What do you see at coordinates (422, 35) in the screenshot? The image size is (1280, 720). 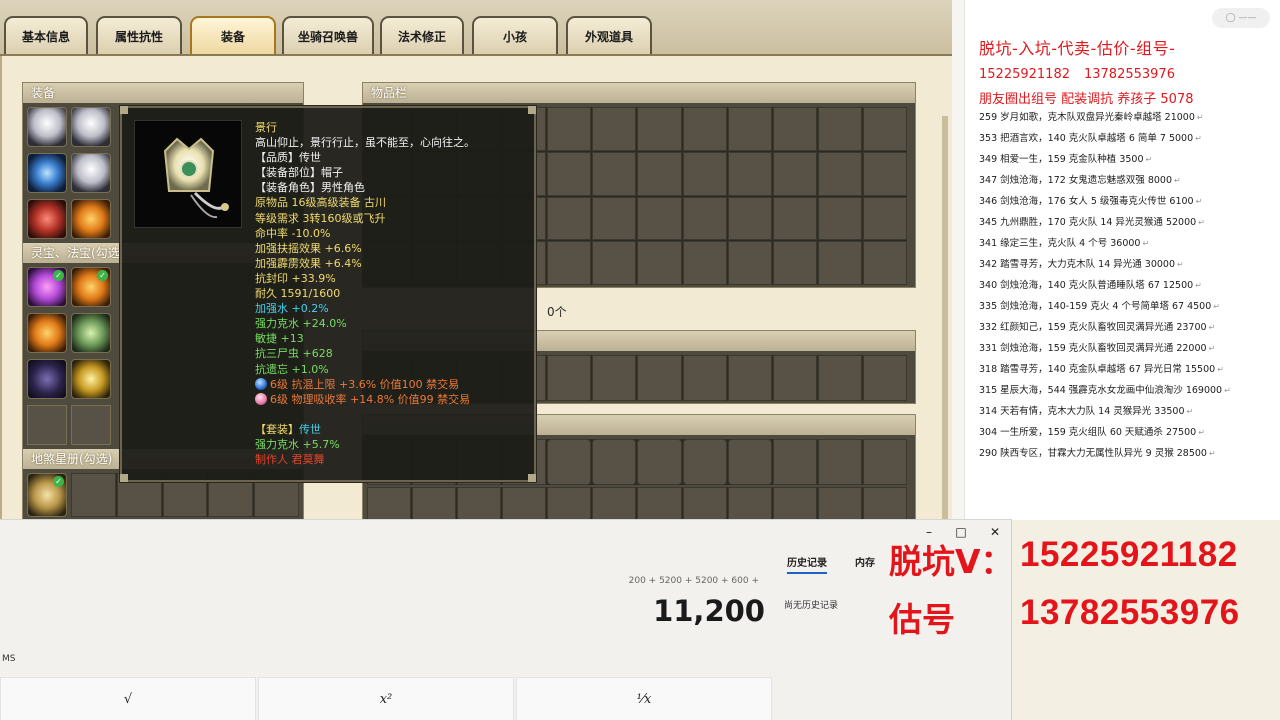 I see `tab-spell-modifiers: 法术修正` at bounding box center [422, 35].